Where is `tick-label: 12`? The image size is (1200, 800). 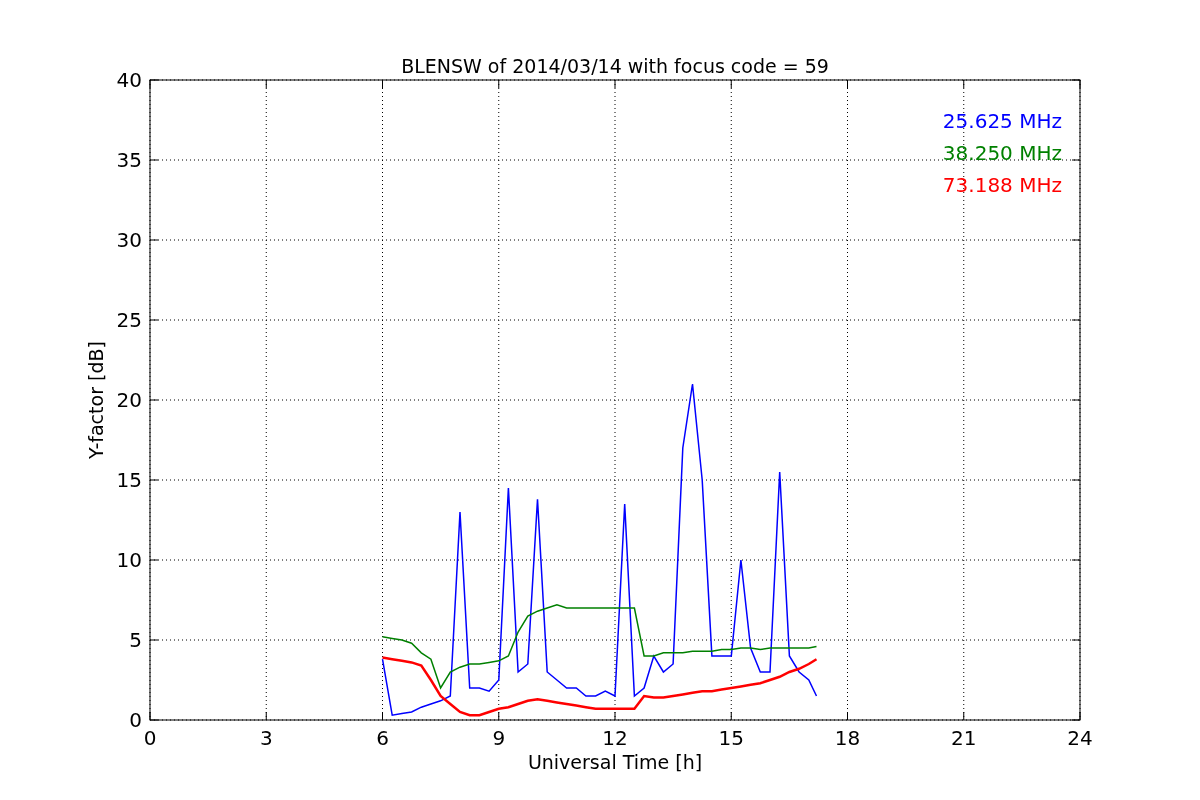
tick-label: 12 is located at coordinates (615, 738).